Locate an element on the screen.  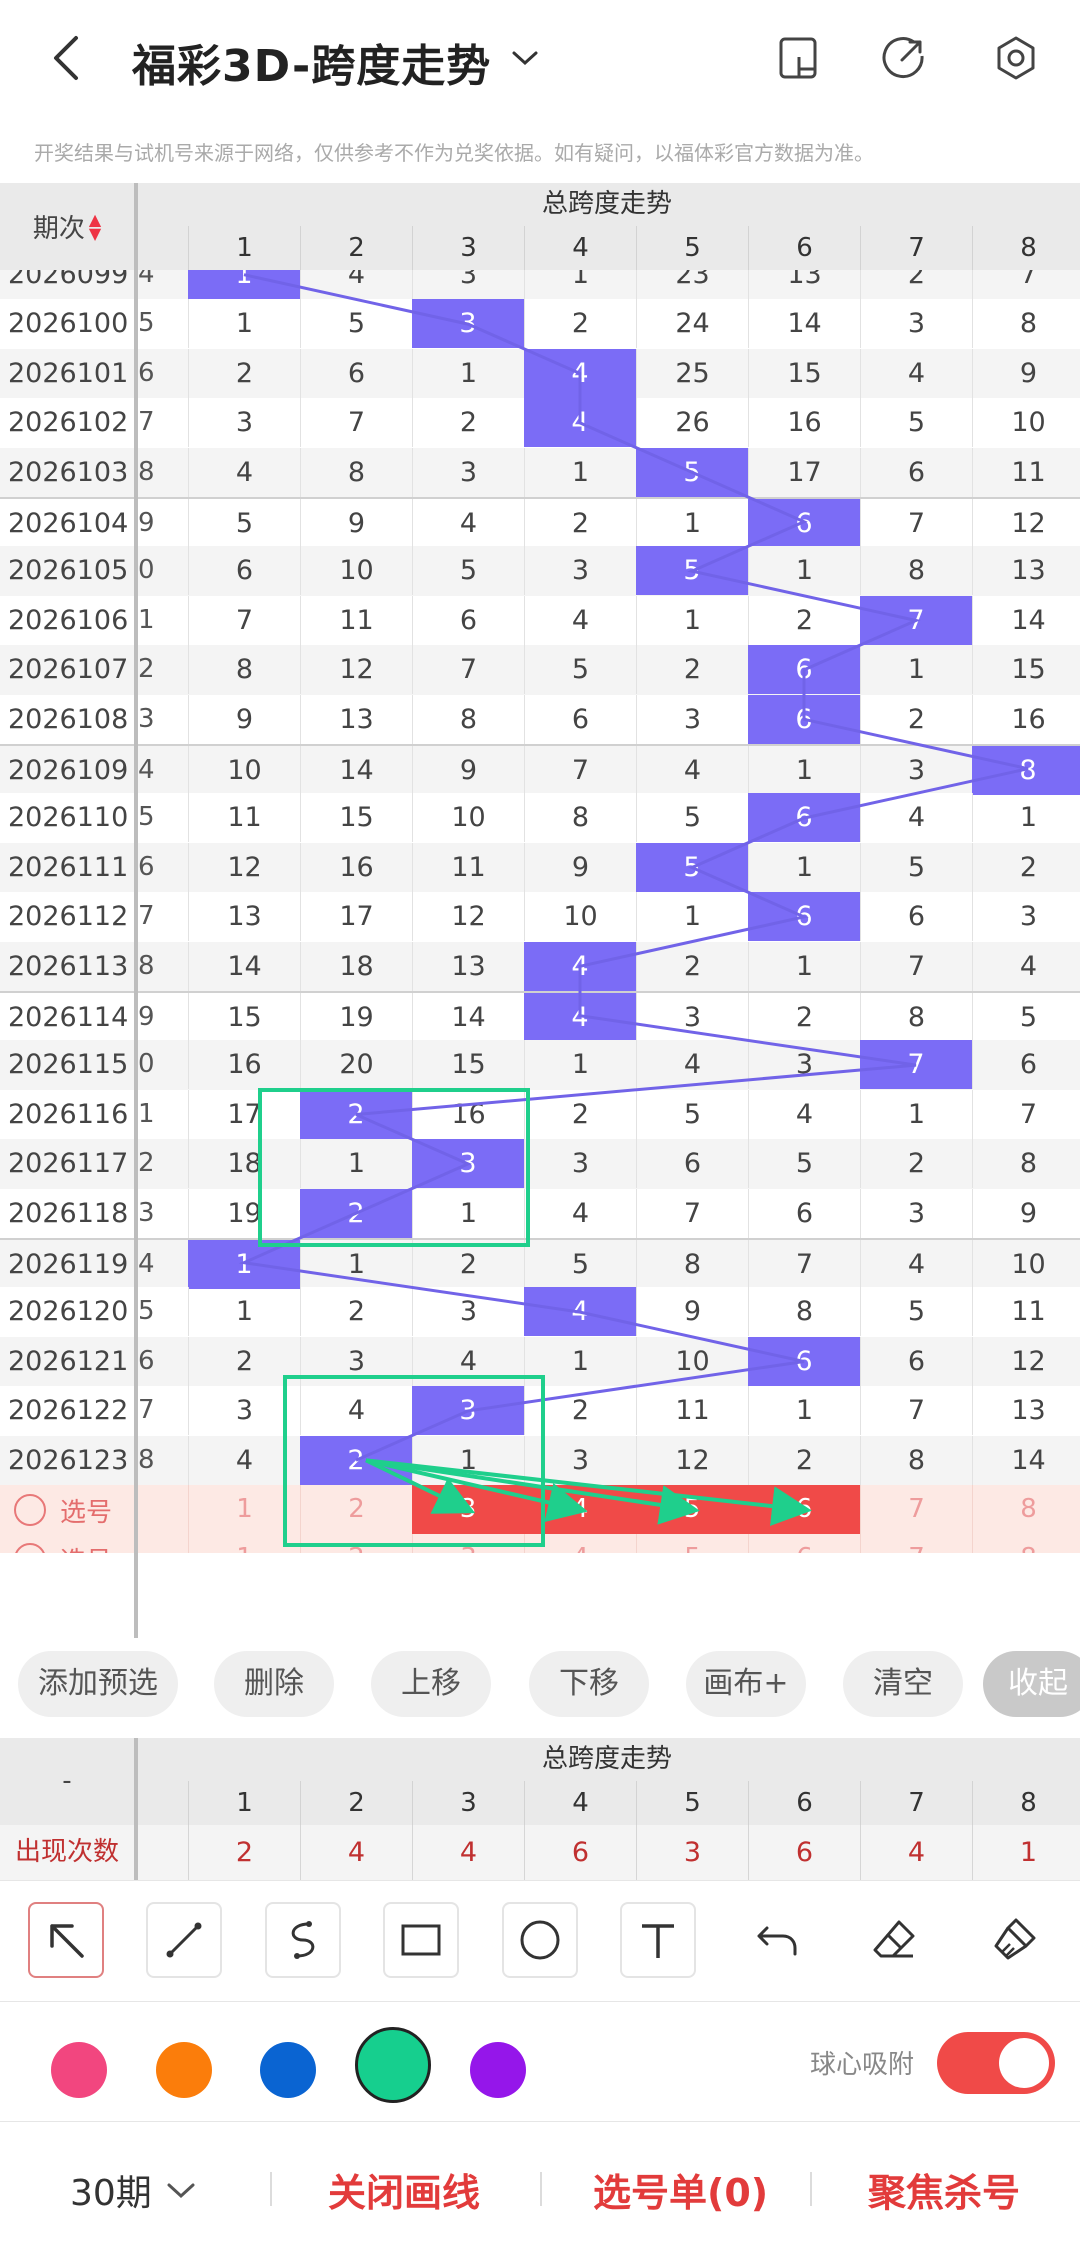
table-row: 2026113 8 14 18 13 4 2 1 7 4 is located at coordinates (540, 966).